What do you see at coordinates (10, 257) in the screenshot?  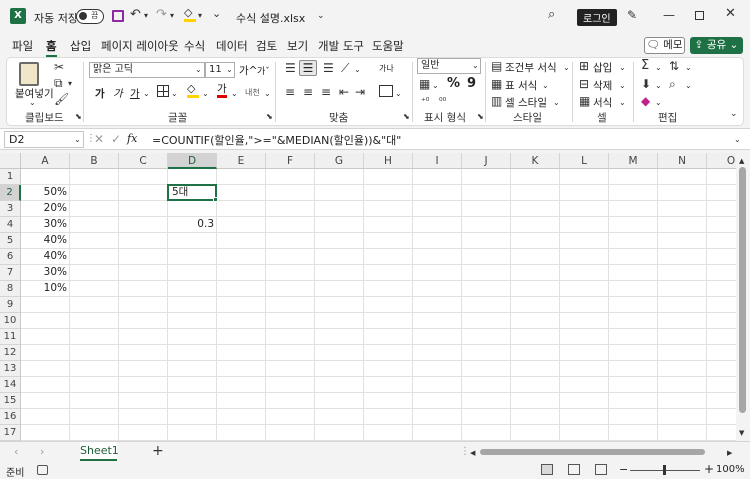 I see `row-header-6: 6` at bounding box center [10, 257].